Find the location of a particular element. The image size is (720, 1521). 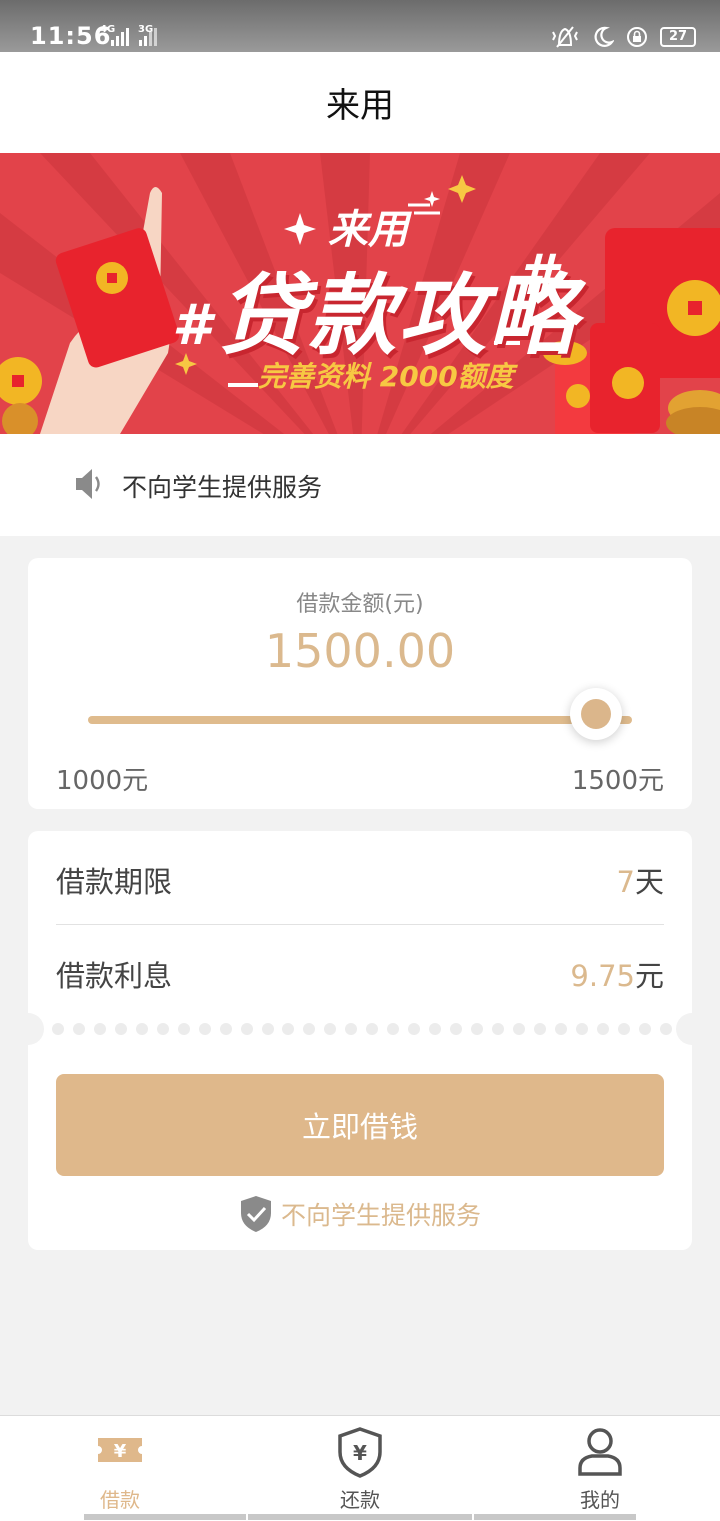

tab-borrow: ¥ 借款 is located at coordinates (120, 1468).